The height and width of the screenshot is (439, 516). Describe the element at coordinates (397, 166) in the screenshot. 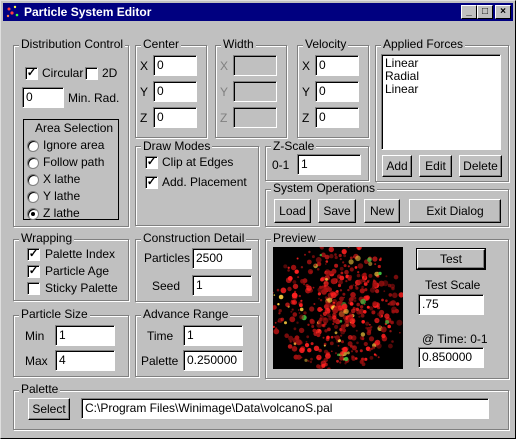

I see `add-force-button: Add` at that location.